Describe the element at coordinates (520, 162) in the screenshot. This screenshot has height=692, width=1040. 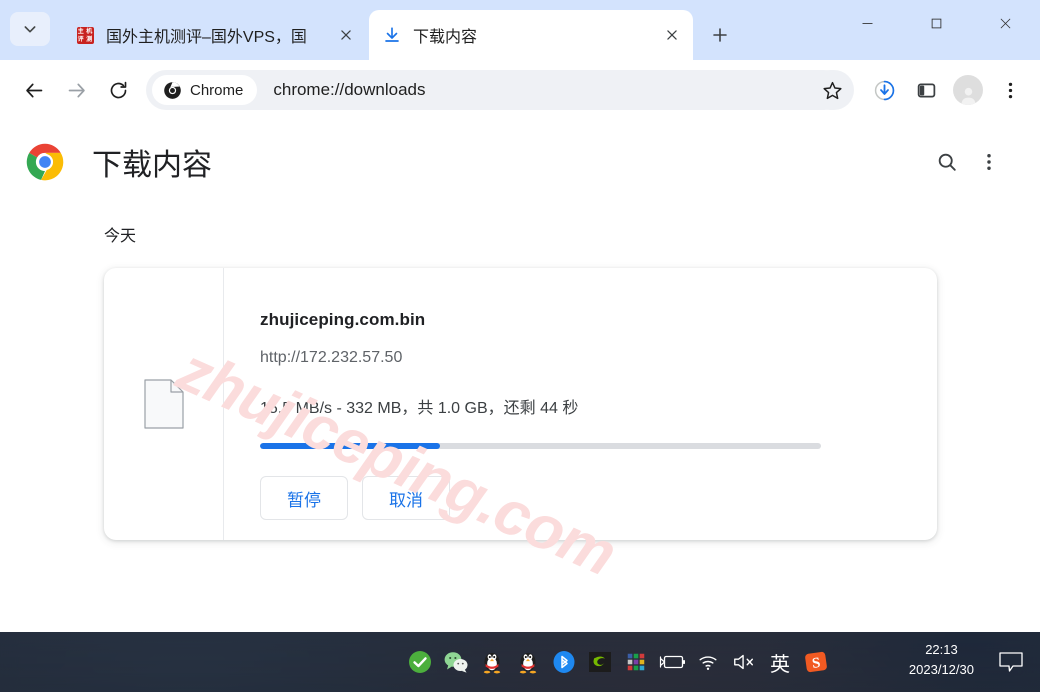
I see `downloads-page-header: 下载内容` at that location.